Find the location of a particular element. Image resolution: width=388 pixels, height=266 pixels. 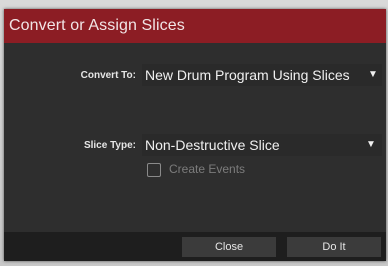

create-events-label: Create Events is located at coordinates (207, 169).